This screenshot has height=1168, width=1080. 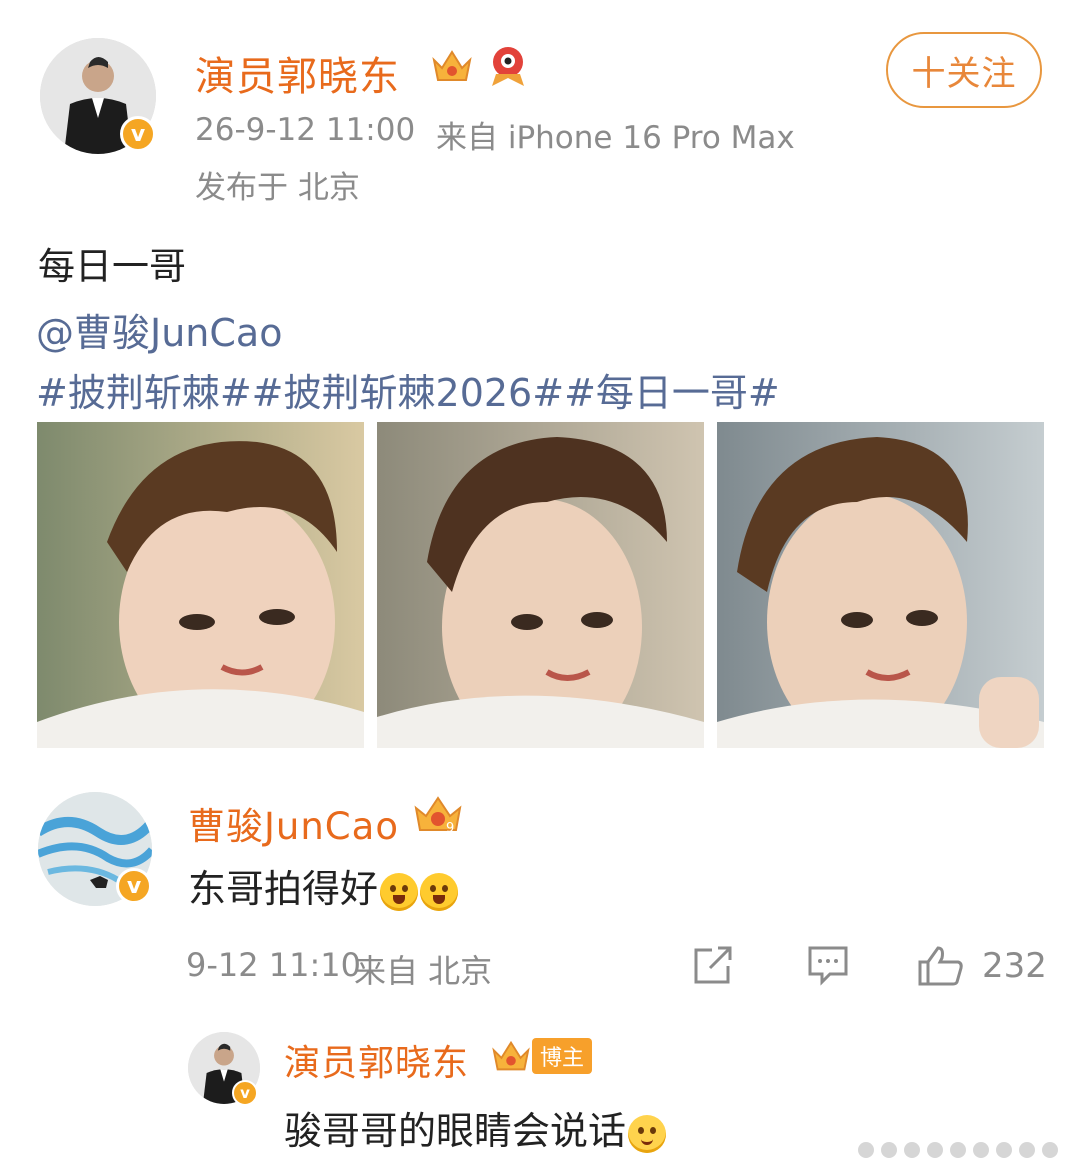 What do you see at coordinates (274, 965) in the screenshot?
I see `comment-time: 9-12 11:10` at bounding box center [274, 965].